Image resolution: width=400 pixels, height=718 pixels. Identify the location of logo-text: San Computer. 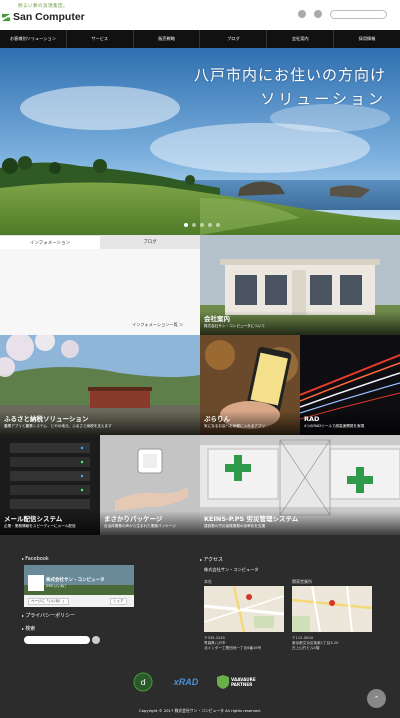
(49, 17).